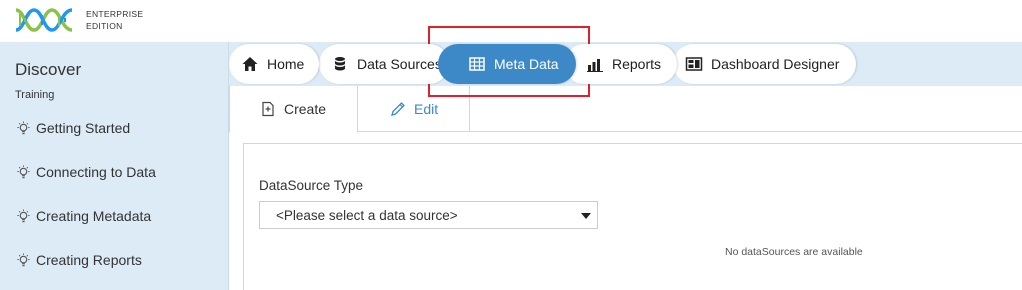 The height and width of the screenshot is (290, 1022). I want to click on tab-dashboard-designer-label: Dashboard Designer, so click(775, 64).